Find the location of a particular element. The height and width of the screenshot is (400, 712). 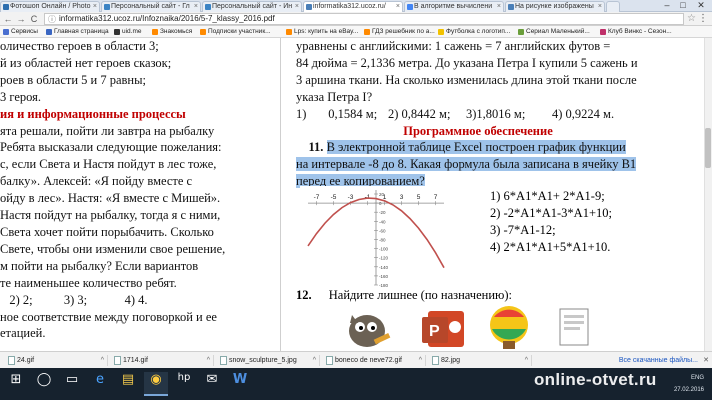

download-item: snow_sculpture_5.jpg ^ is located at coordinates (270, 360).